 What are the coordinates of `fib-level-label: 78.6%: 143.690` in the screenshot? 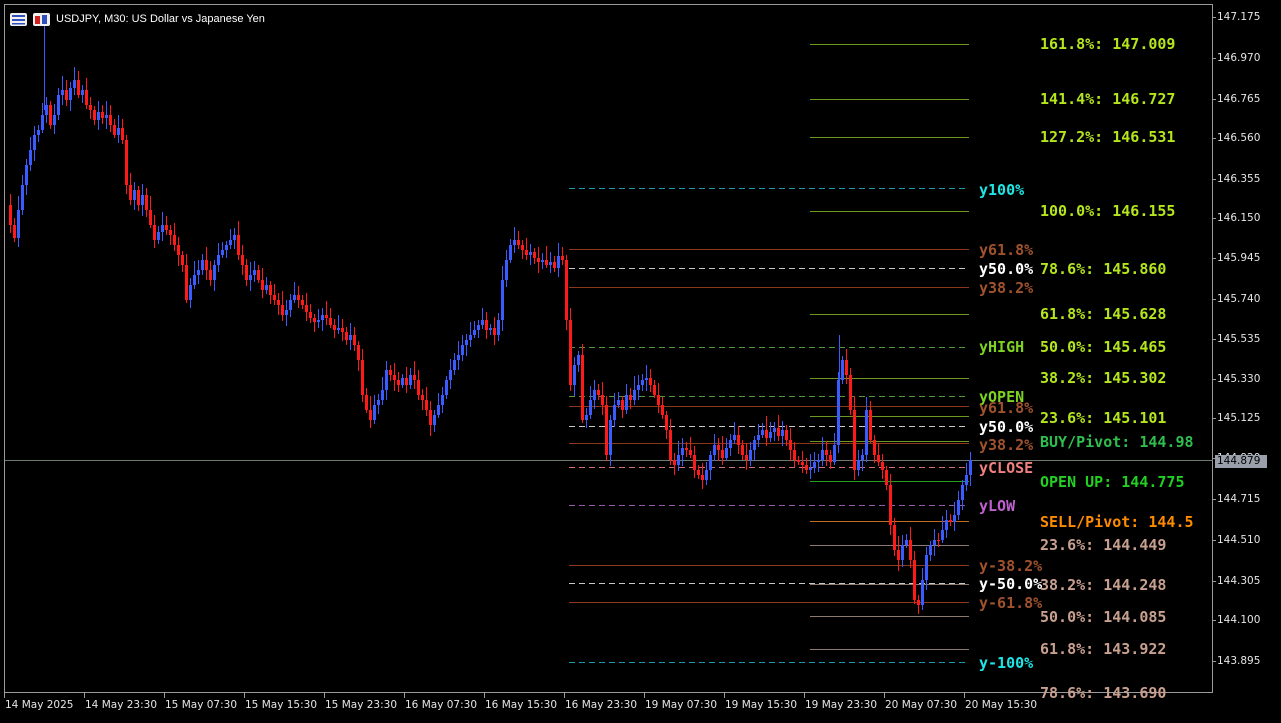 It's located at (1103, 693).